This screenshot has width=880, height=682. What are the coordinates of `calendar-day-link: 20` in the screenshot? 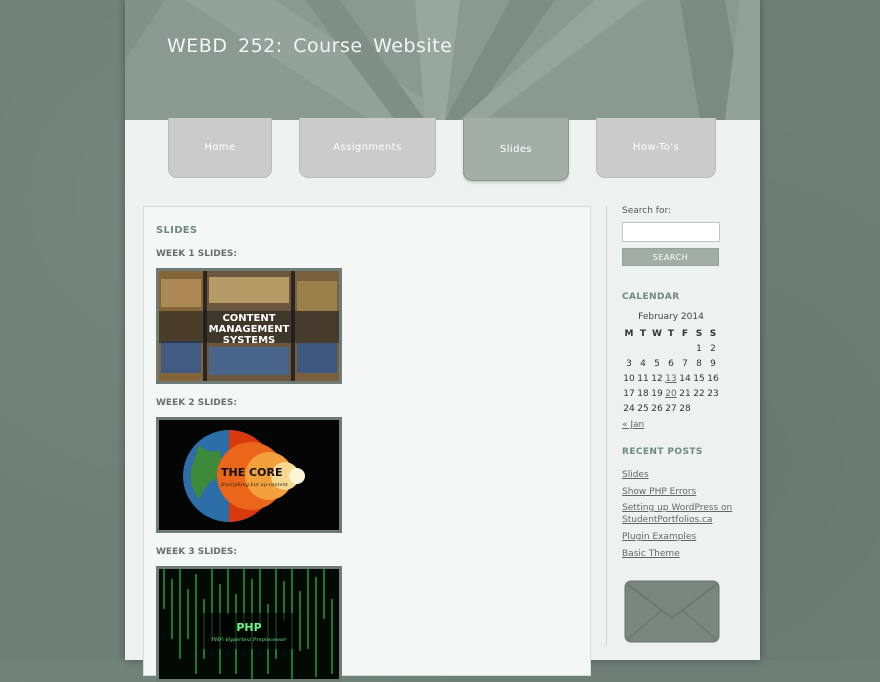 It's located at (671, 393).